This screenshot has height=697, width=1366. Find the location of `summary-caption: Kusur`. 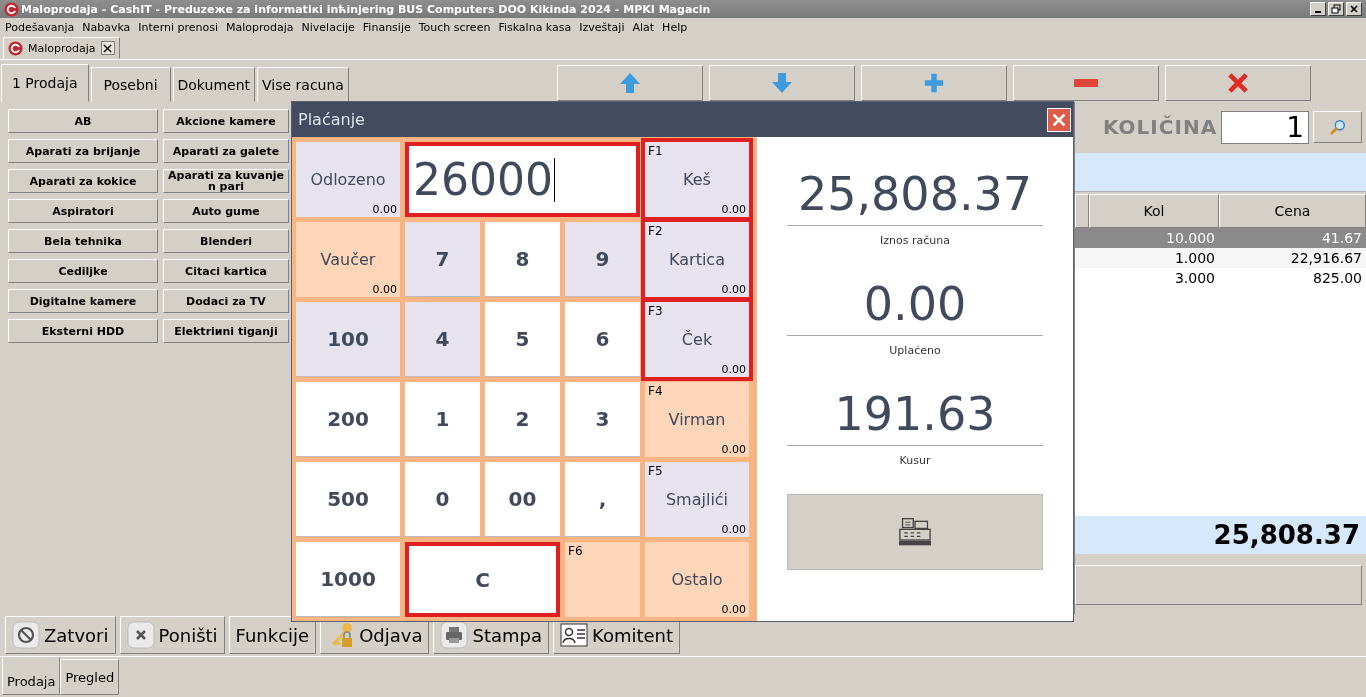

summary-caption: Kusur is located at coordinates (915, 460).